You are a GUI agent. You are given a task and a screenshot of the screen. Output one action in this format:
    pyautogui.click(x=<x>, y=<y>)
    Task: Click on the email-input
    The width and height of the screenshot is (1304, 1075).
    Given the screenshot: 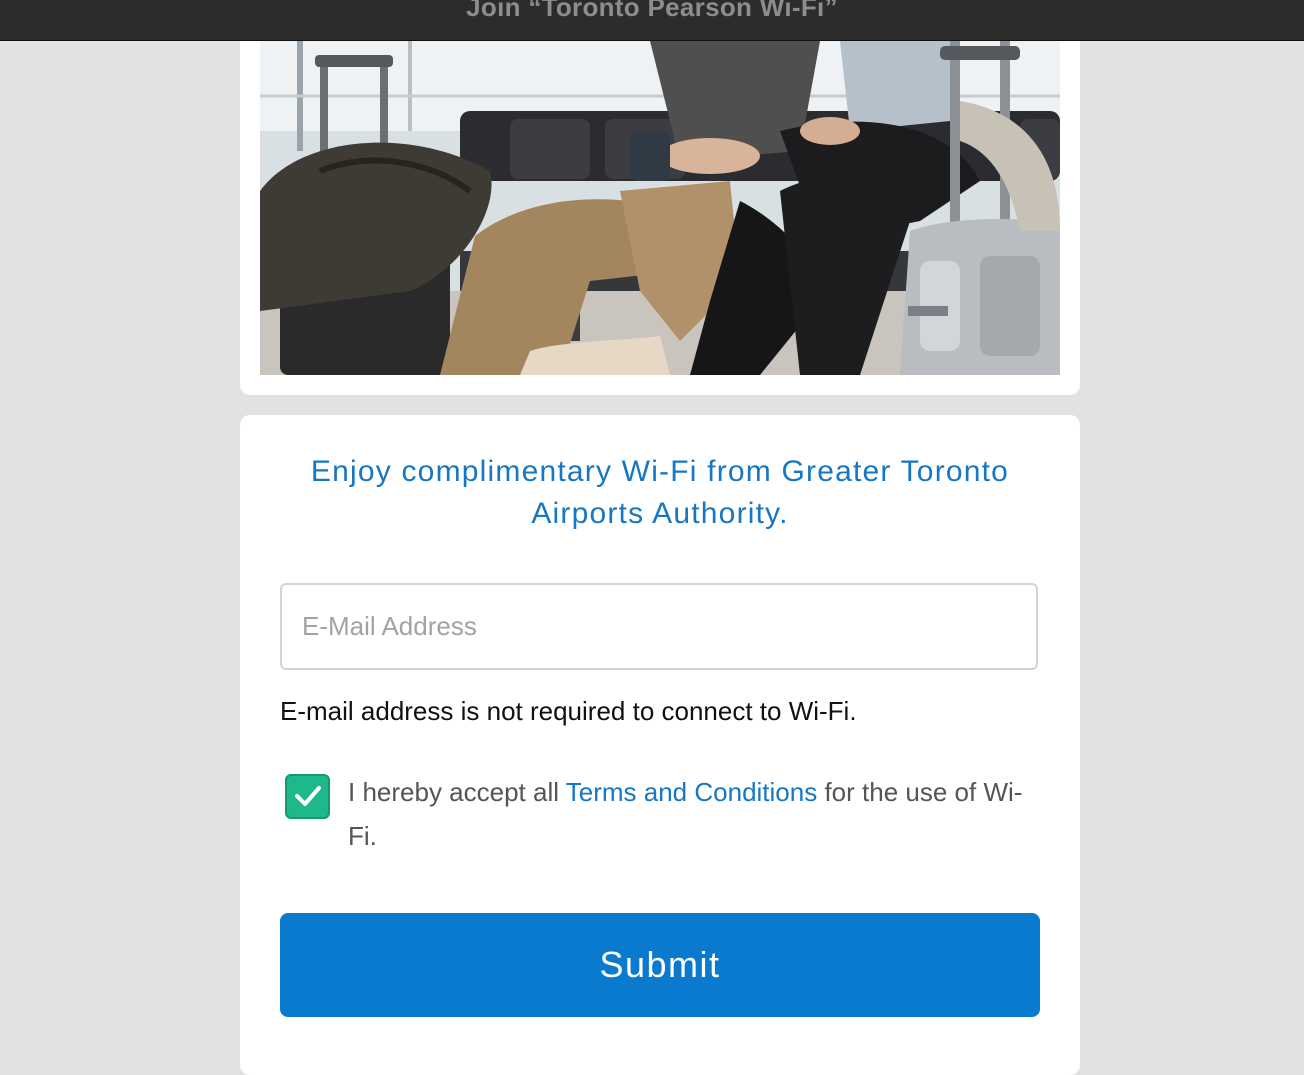 What is the action you would take?
    pyautogui.click(x=659, y=626)
    